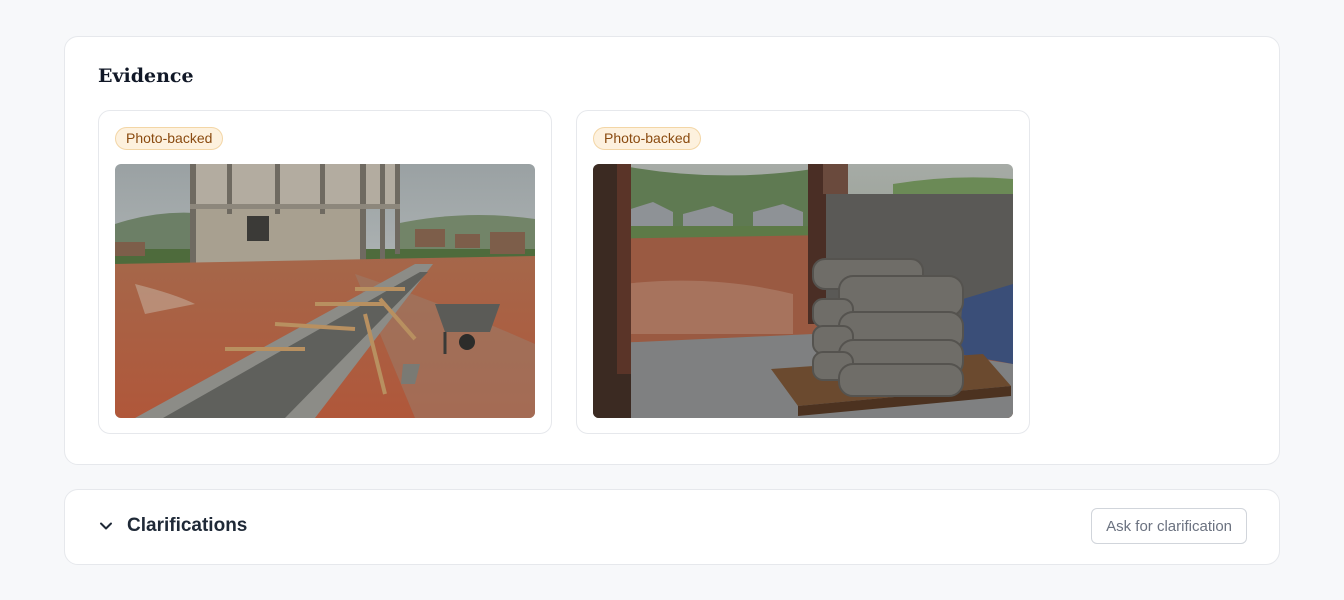 This screenshot has width=1344, height=600. I want to click on clarifications-panel: Clarifications Ask for clarification, so click(672, 527).